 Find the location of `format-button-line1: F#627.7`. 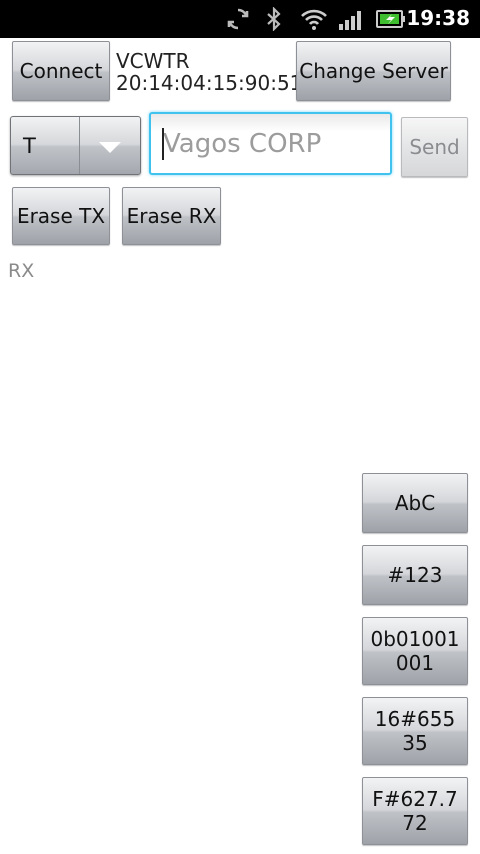

format-button-line1: F#627.7 is located at coordinates (415, 799).